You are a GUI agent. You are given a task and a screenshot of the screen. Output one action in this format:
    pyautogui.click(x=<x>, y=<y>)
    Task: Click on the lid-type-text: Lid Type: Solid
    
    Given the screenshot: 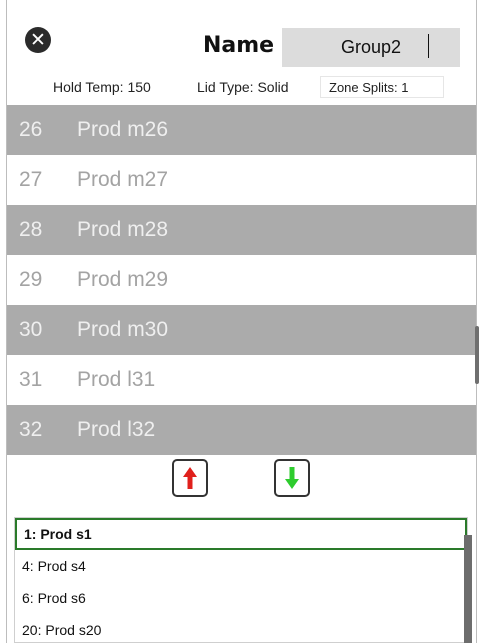 What is the action you would take?
    pyautogui.click(x=243, y=87)
    